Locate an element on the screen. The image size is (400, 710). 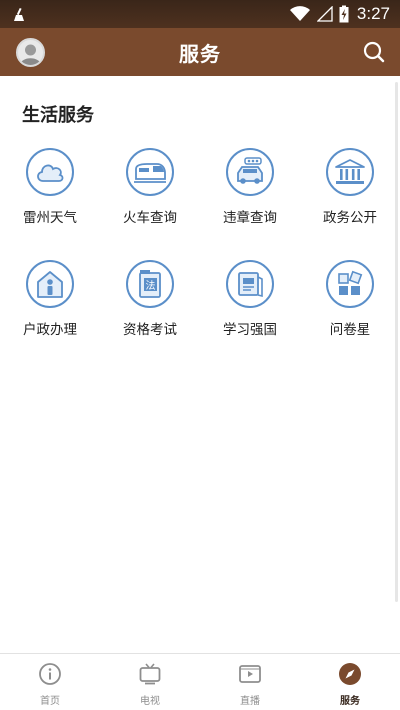
service-label: 户政办理 is located at coordinates (50, 330).